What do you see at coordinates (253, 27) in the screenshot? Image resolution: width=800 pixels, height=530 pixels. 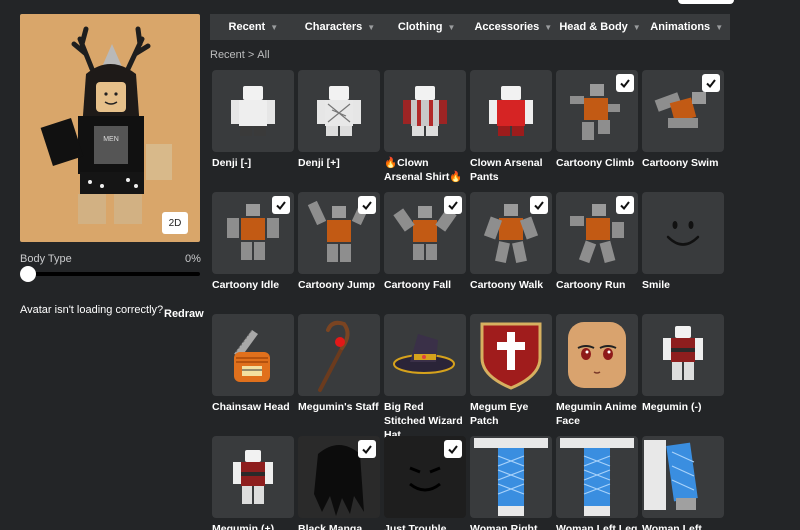 I see `tab-recent: Recent ▼` at bounding box center [253, 27].